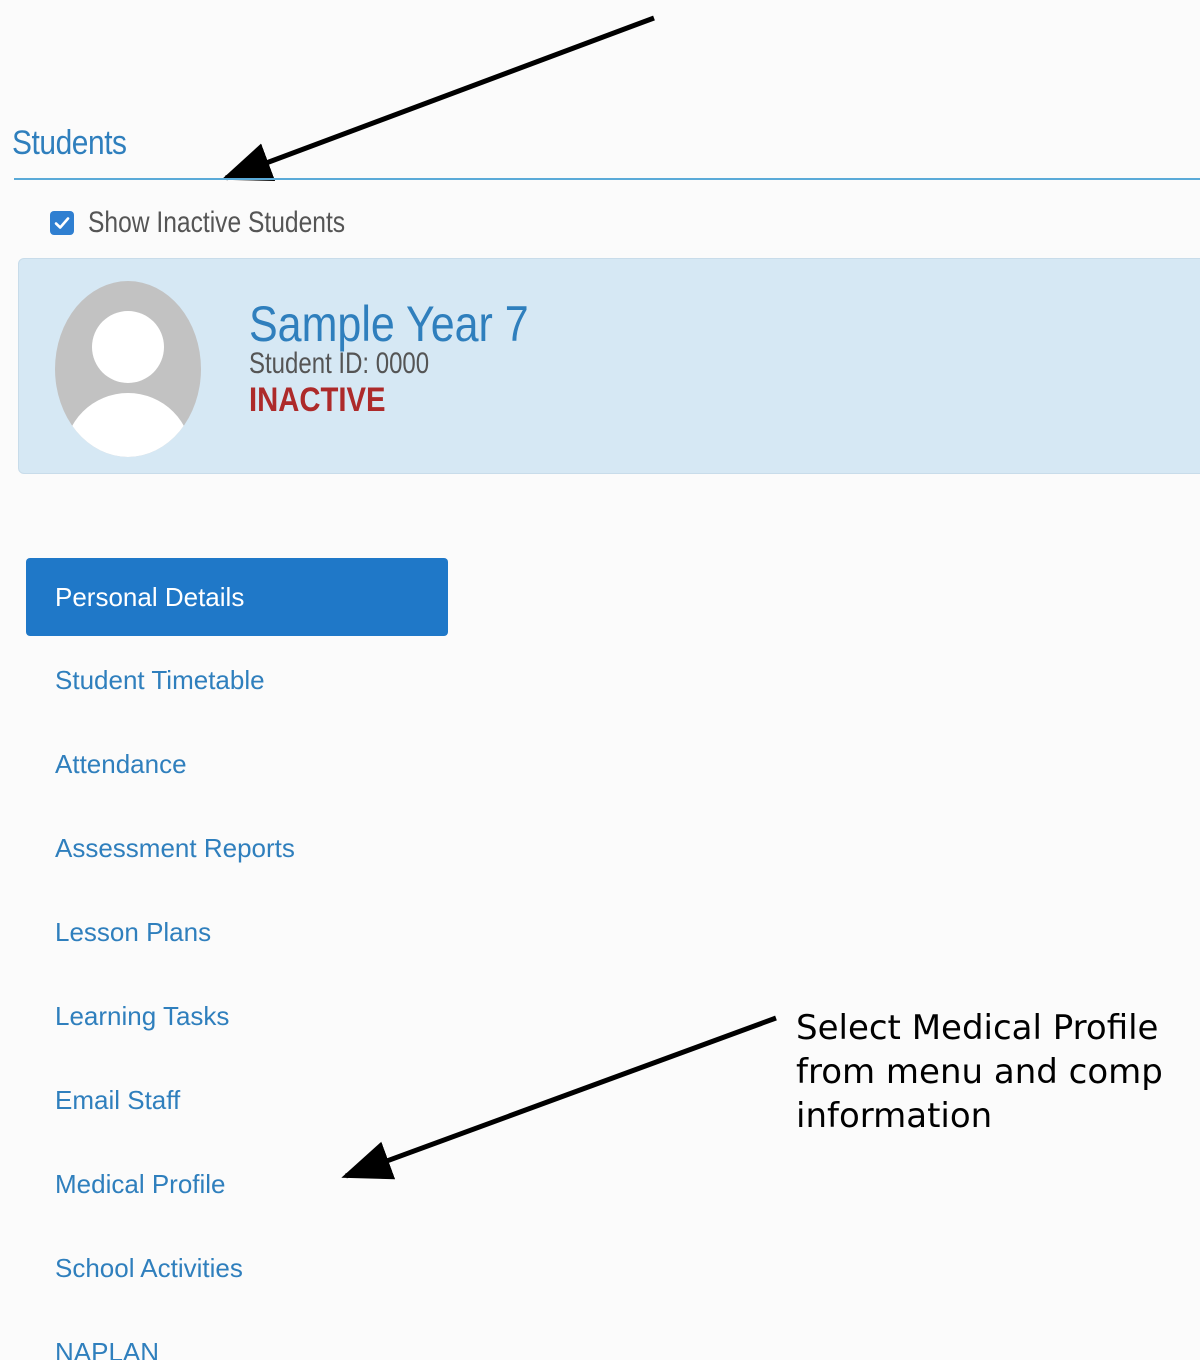  Describe the element at coordinates (237, 1268) in the screenshot. I see `menu-item-school-activities: School Activities` at that location.